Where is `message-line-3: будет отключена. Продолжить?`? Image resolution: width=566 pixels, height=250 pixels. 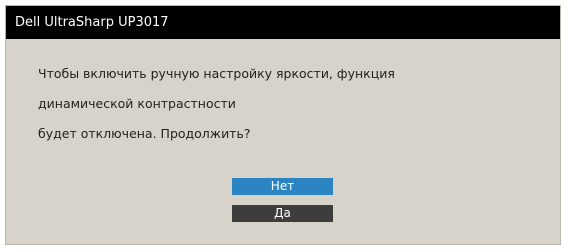 message-line-3: будет отключена. Продолжить? is located at coordinates (144, 133).